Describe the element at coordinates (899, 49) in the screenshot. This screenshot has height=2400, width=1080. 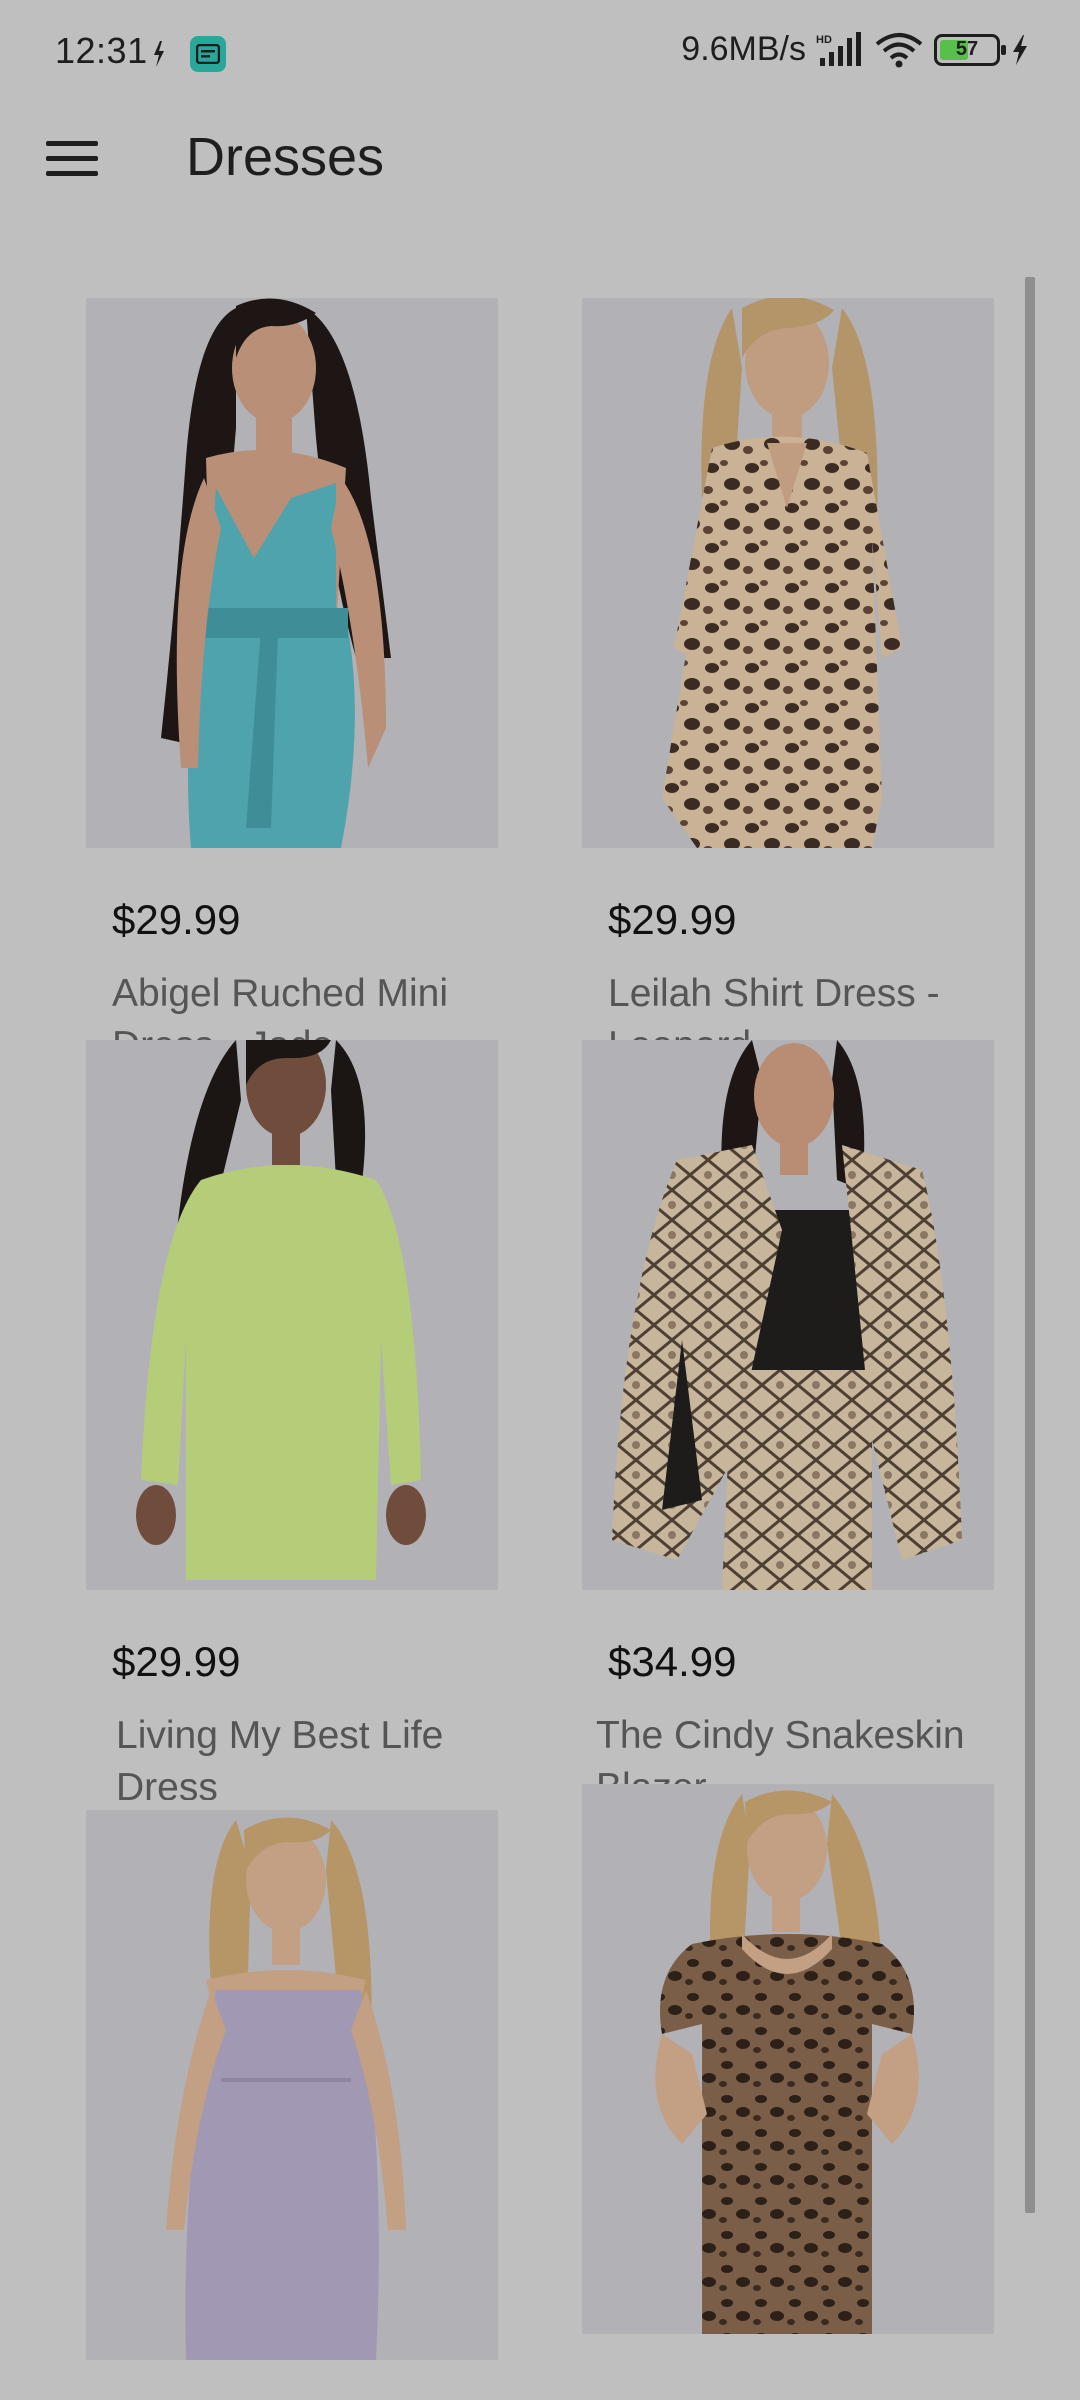
I see `wifi-icon` at that location.